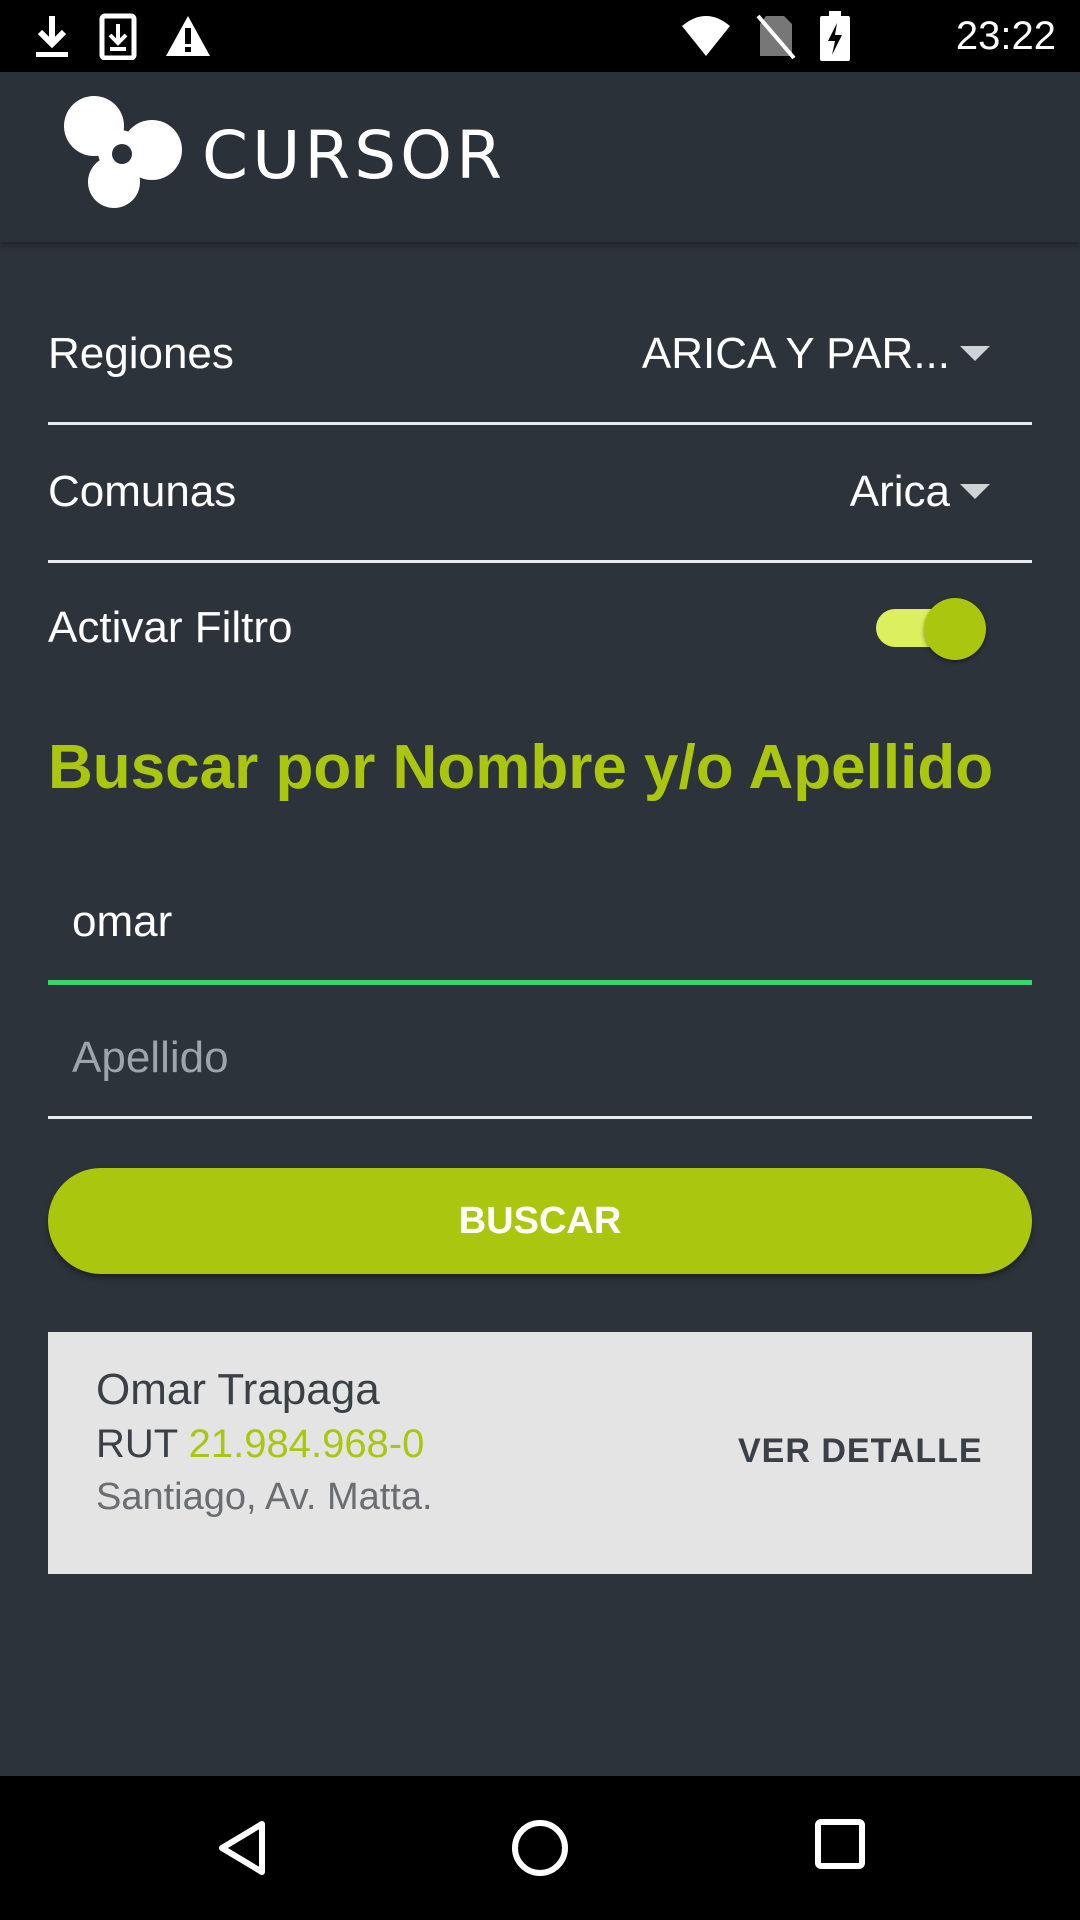  I want to click on warning-icon, so click(188, 36).